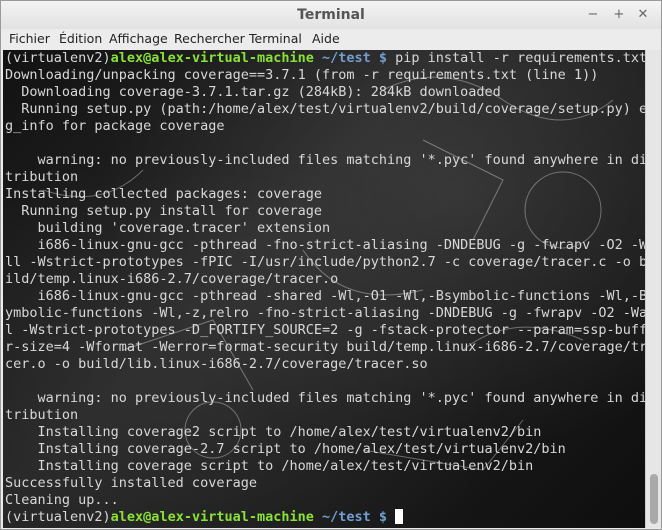  What do you see at coordinates (209, 38) in the screenshot?
I see `menu-rechercher: Rechercher` at bounding box center [209, 38].